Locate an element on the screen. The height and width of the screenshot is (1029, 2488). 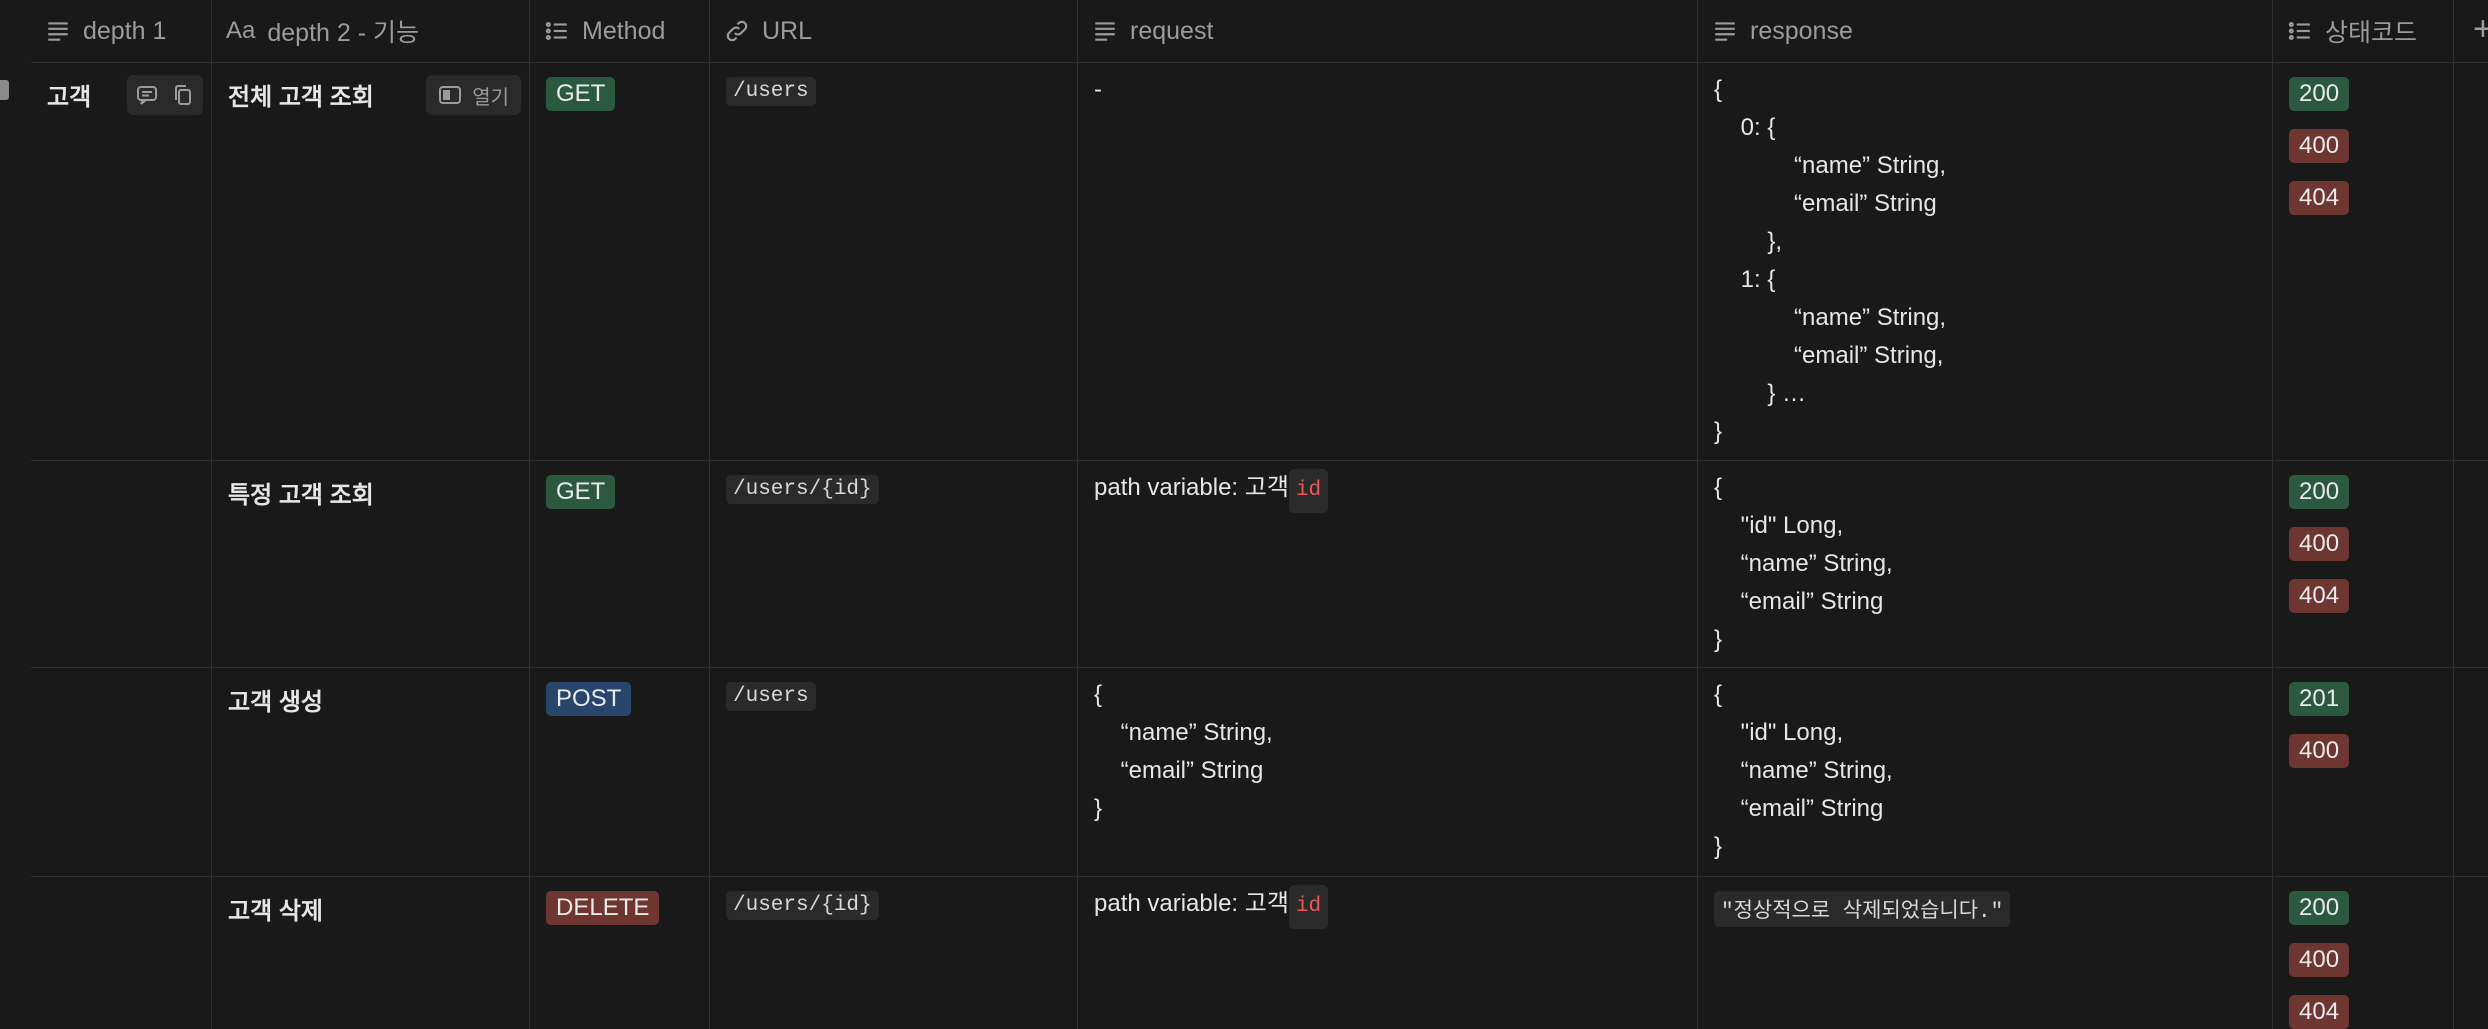
feature-title: 고객 삭제 is located at coordinates (275, 911).